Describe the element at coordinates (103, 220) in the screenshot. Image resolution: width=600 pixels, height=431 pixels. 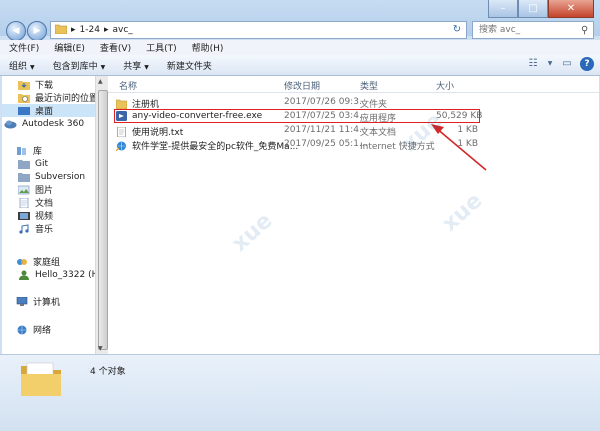
I see `scrollbar-thumb` at that location.